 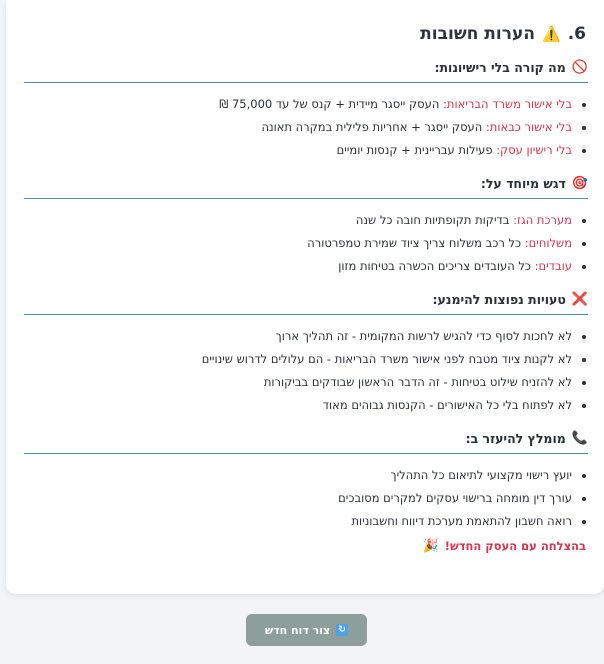 I want to click on new-report-button: ↻ צור דוח חדש, so click(x=306, y=630).